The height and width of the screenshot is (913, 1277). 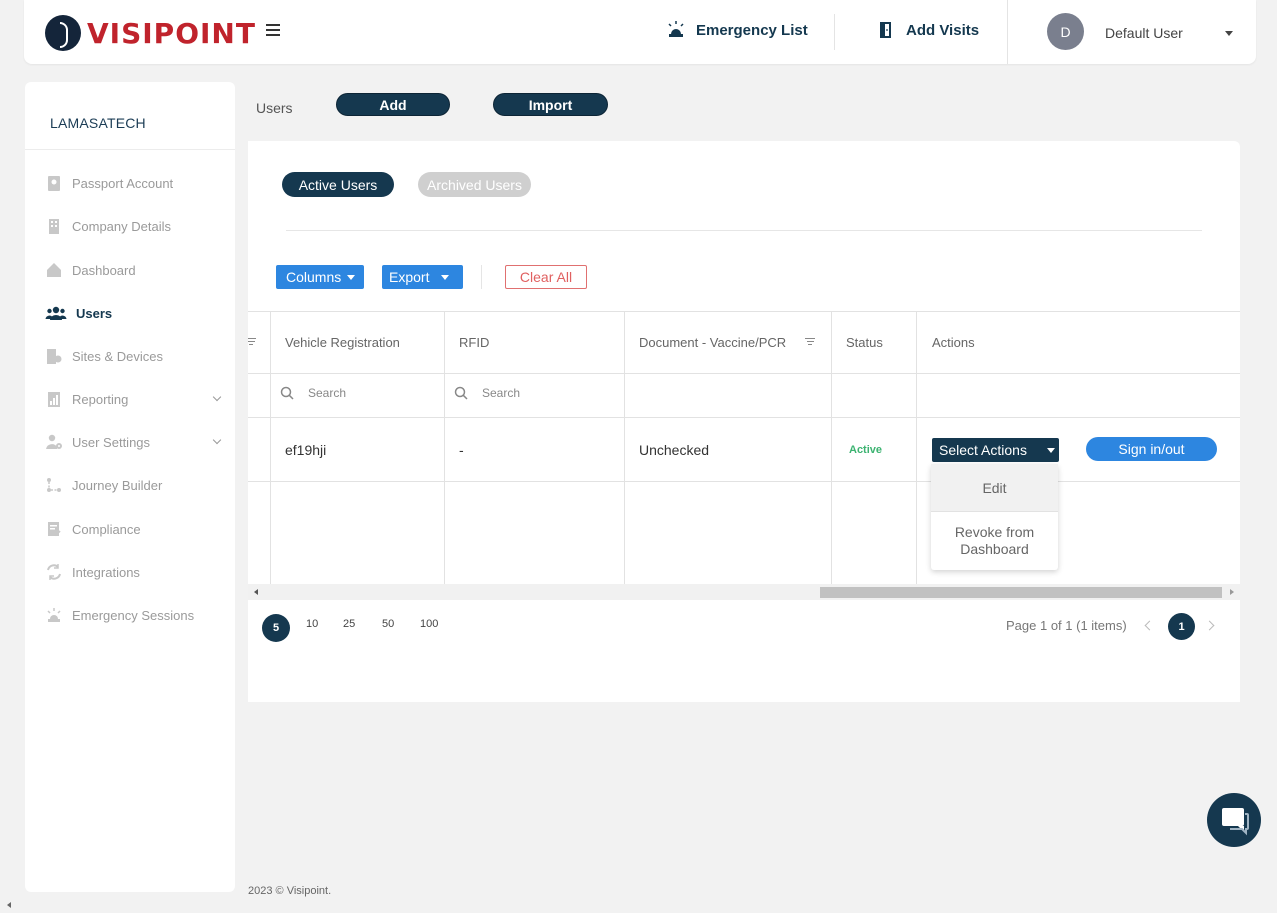 I want to click on columns-button: Columns, so click(x=320, y=277).